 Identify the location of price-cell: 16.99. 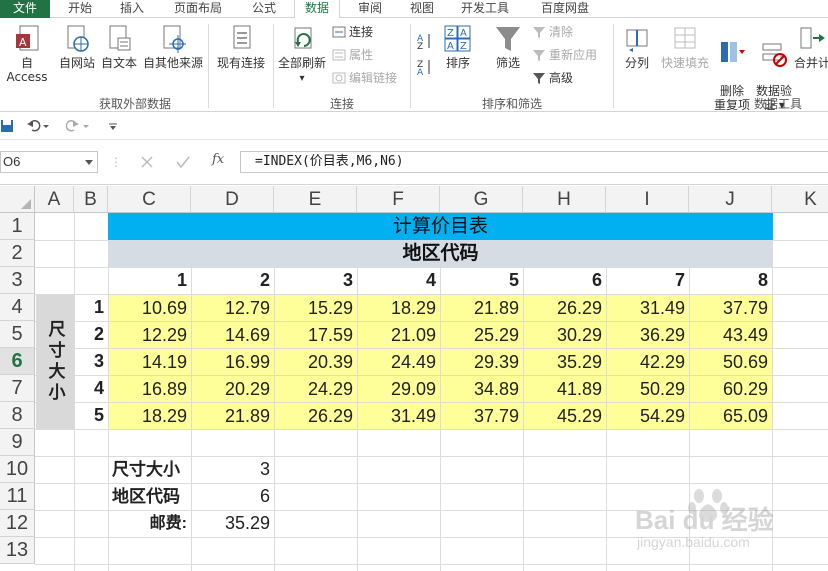
(233, 362).